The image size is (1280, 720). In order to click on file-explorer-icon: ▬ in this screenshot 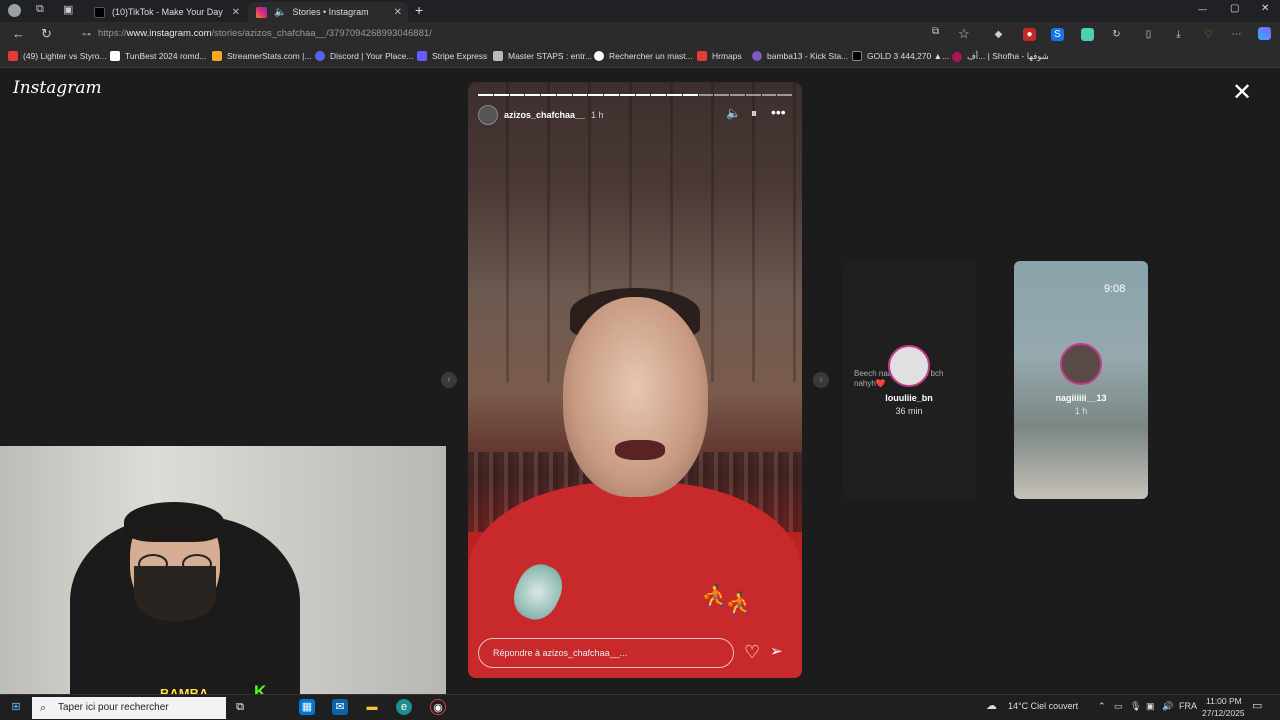, I will do `click(372, 707)`.